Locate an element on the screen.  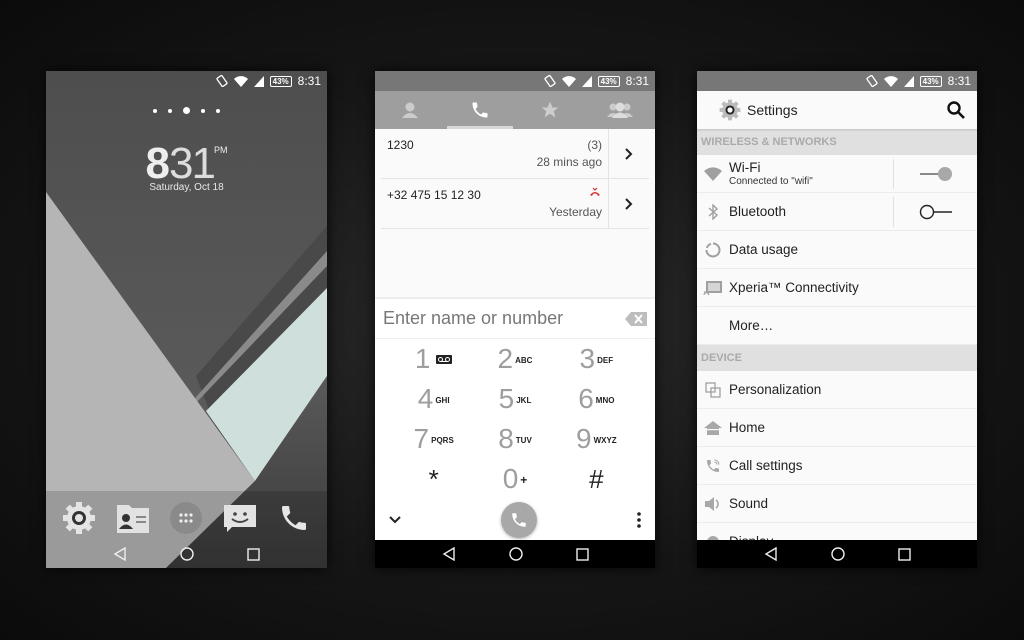
key-letters: MNO is located at coordinates (605, 400).